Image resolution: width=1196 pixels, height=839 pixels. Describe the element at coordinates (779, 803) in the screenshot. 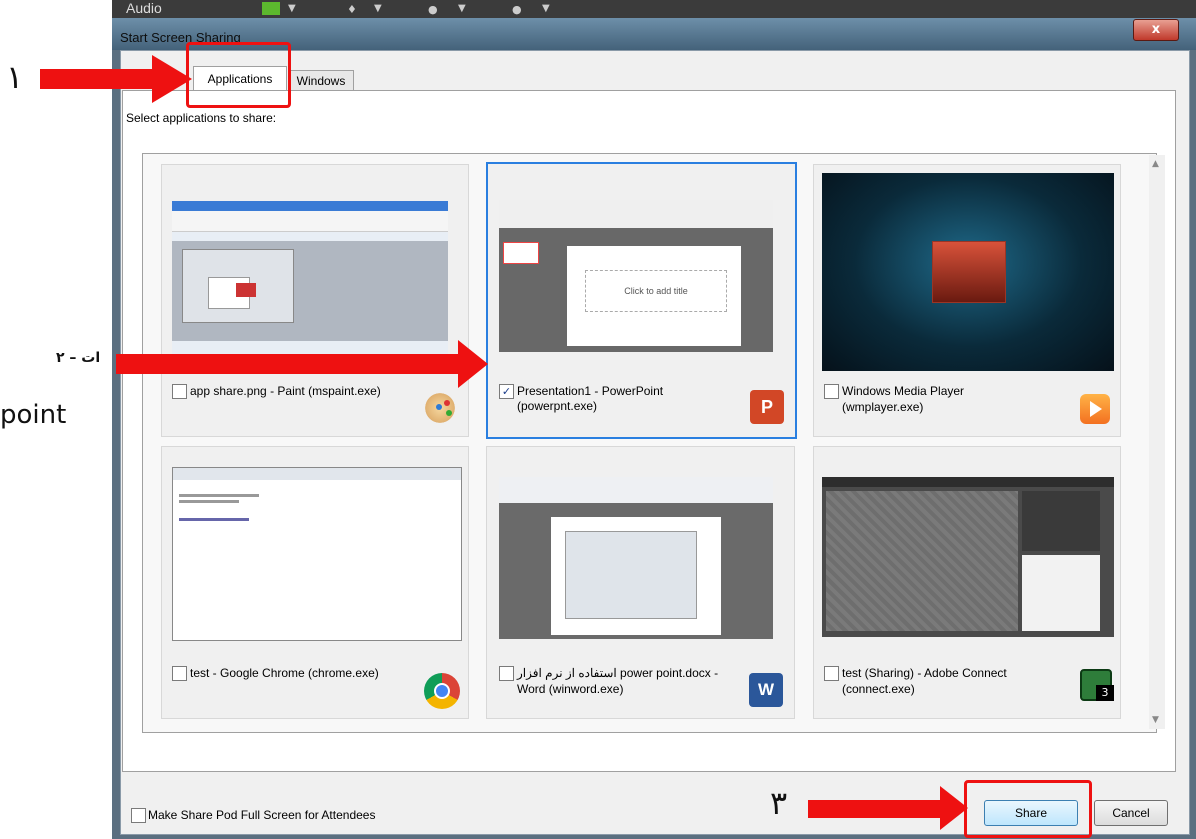

I see `step-3-label: ۳` at that location.